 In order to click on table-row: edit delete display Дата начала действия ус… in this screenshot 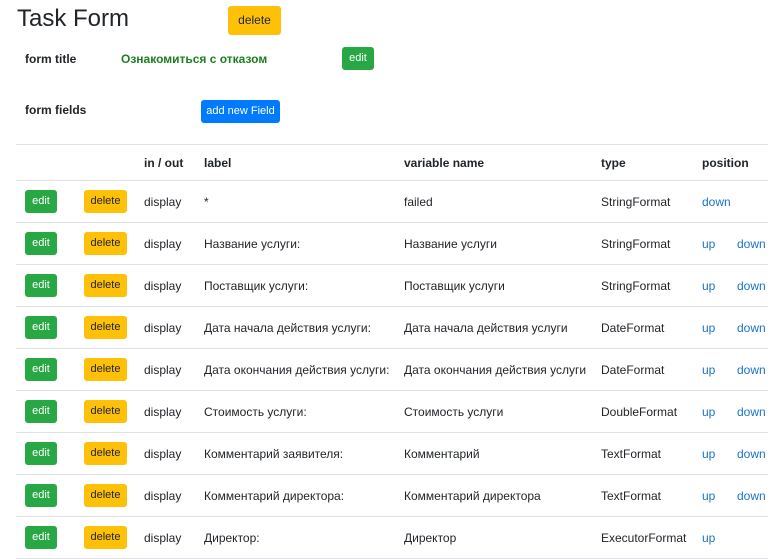, I will do `click(392, 327)`.